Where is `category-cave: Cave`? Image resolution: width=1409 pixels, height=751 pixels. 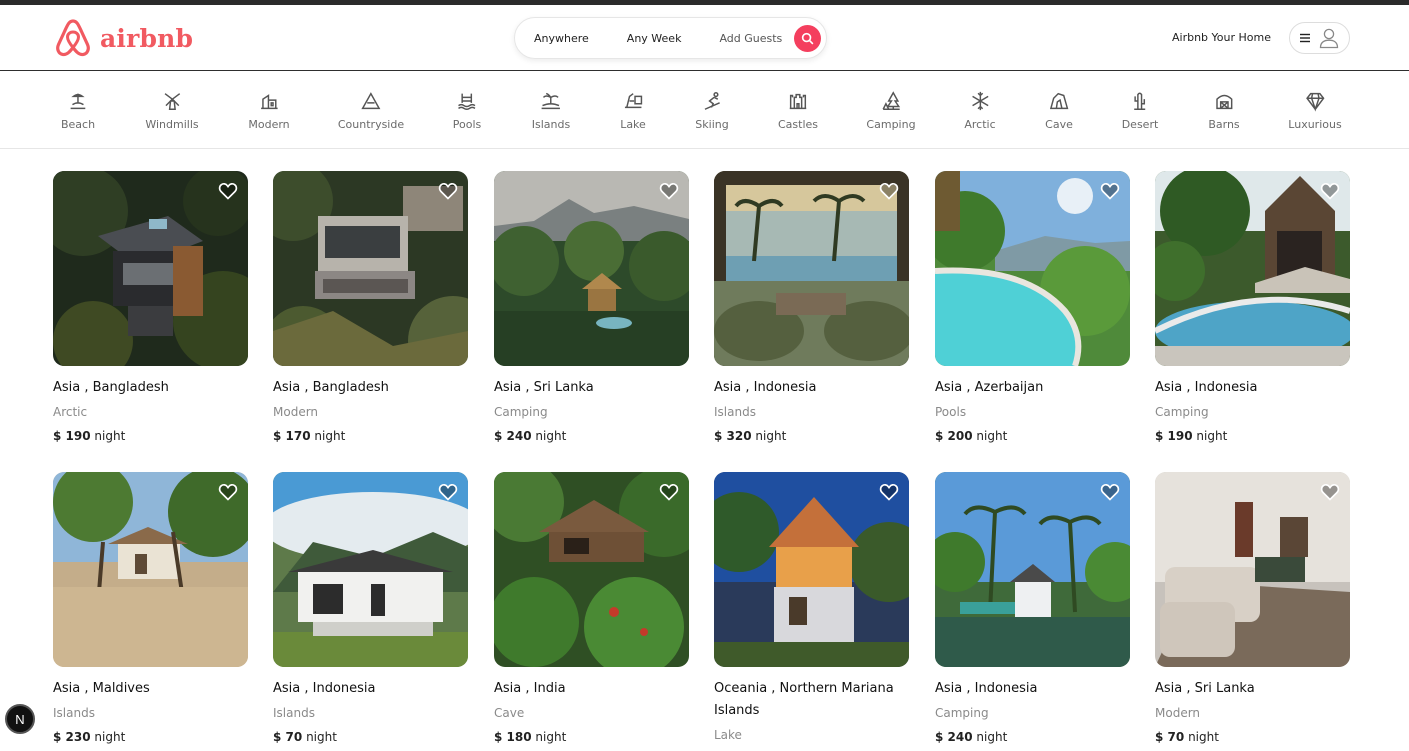
category-cave: Cave is located at coordinates (1059, 110).